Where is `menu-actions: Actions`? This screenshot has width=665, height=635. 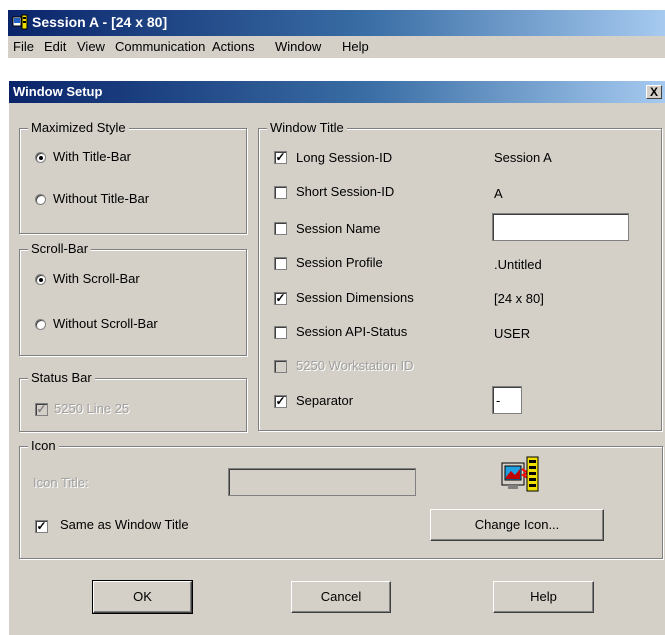 menu-actions: Actions is located at coordinates (233, 46).